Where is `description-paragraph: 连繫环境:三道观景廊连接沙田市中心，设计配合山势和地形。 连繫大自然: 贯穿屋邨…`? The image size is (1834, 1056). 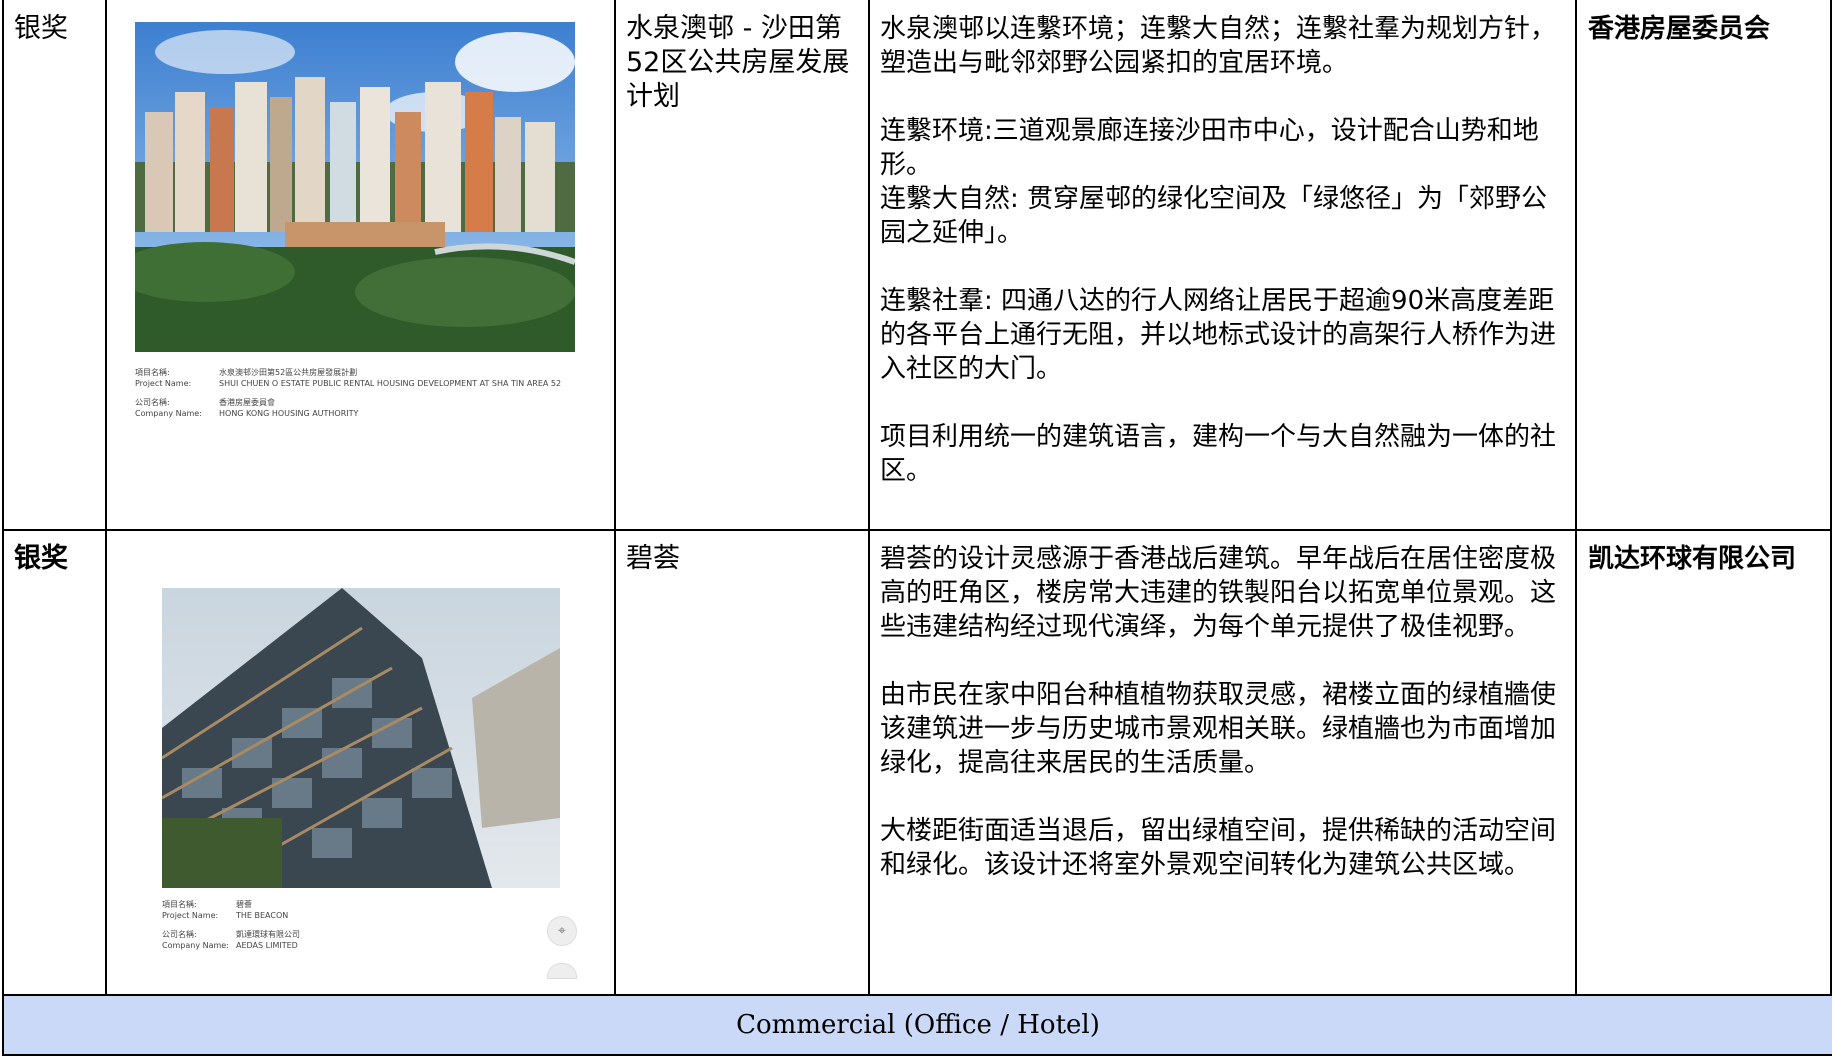 description-paragraph: 连繫环境:三道观景廊连接沙田市中心，设计配合山势和地形。 连繫大自然: 贯穿屋邨… is located at coordinates (1214, 182).